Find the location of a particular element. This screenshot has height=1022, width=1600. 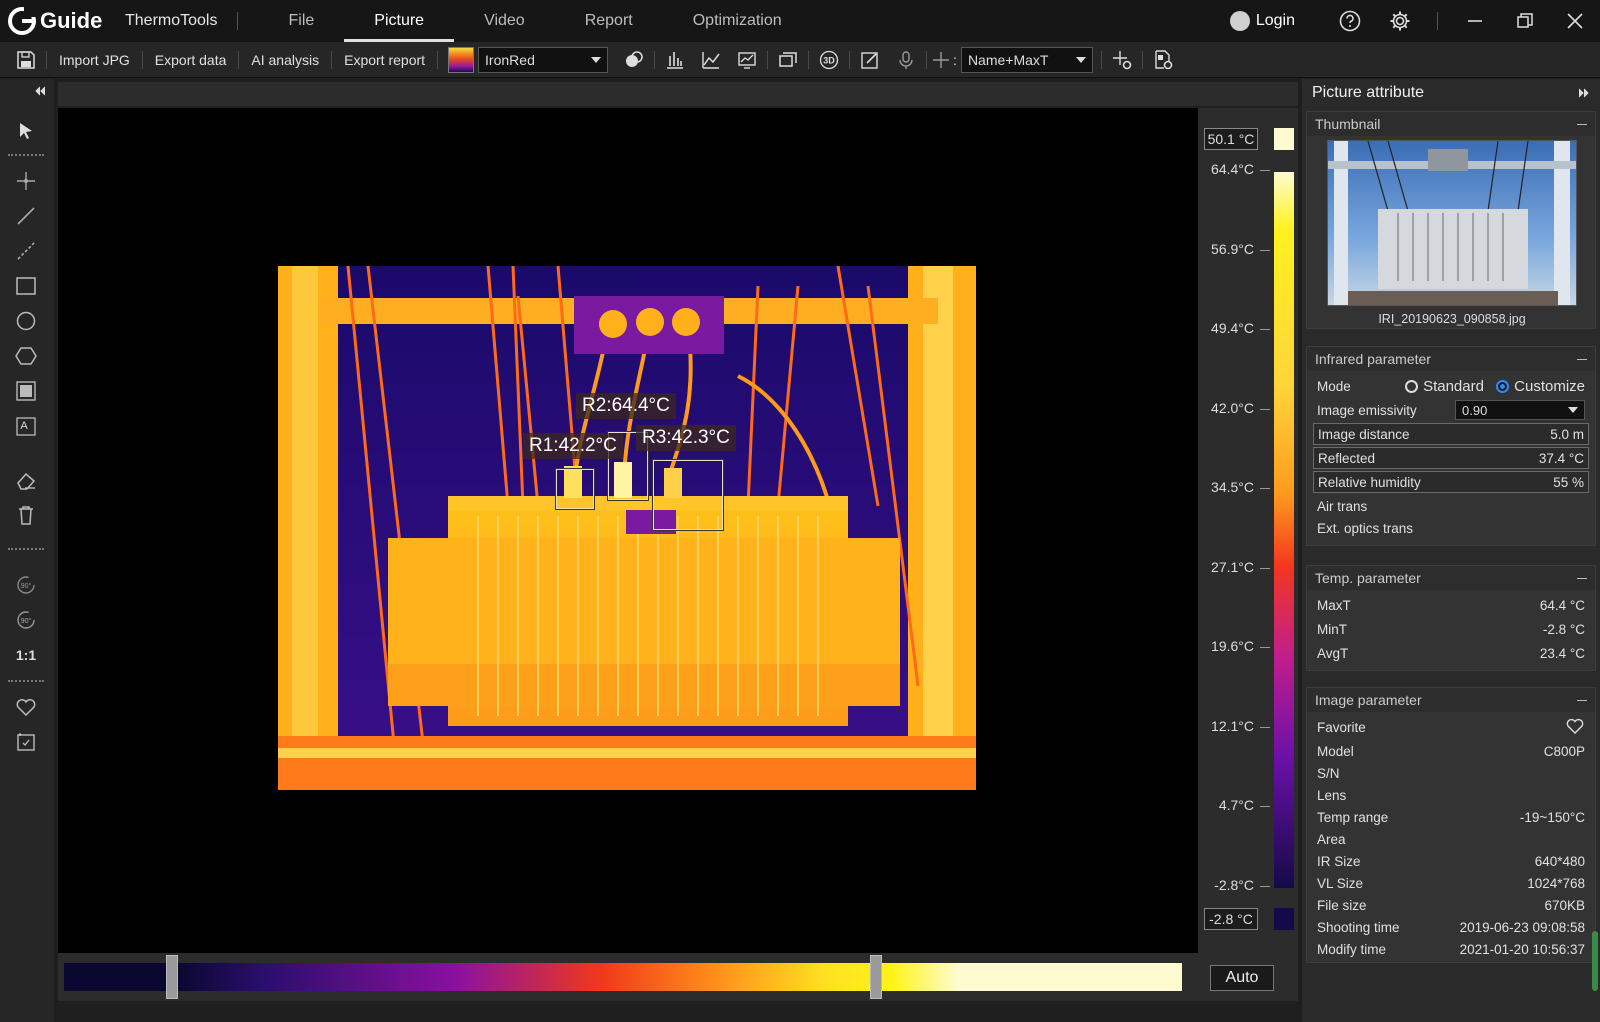

tab-video: Video is located at coordinates (504, 21).